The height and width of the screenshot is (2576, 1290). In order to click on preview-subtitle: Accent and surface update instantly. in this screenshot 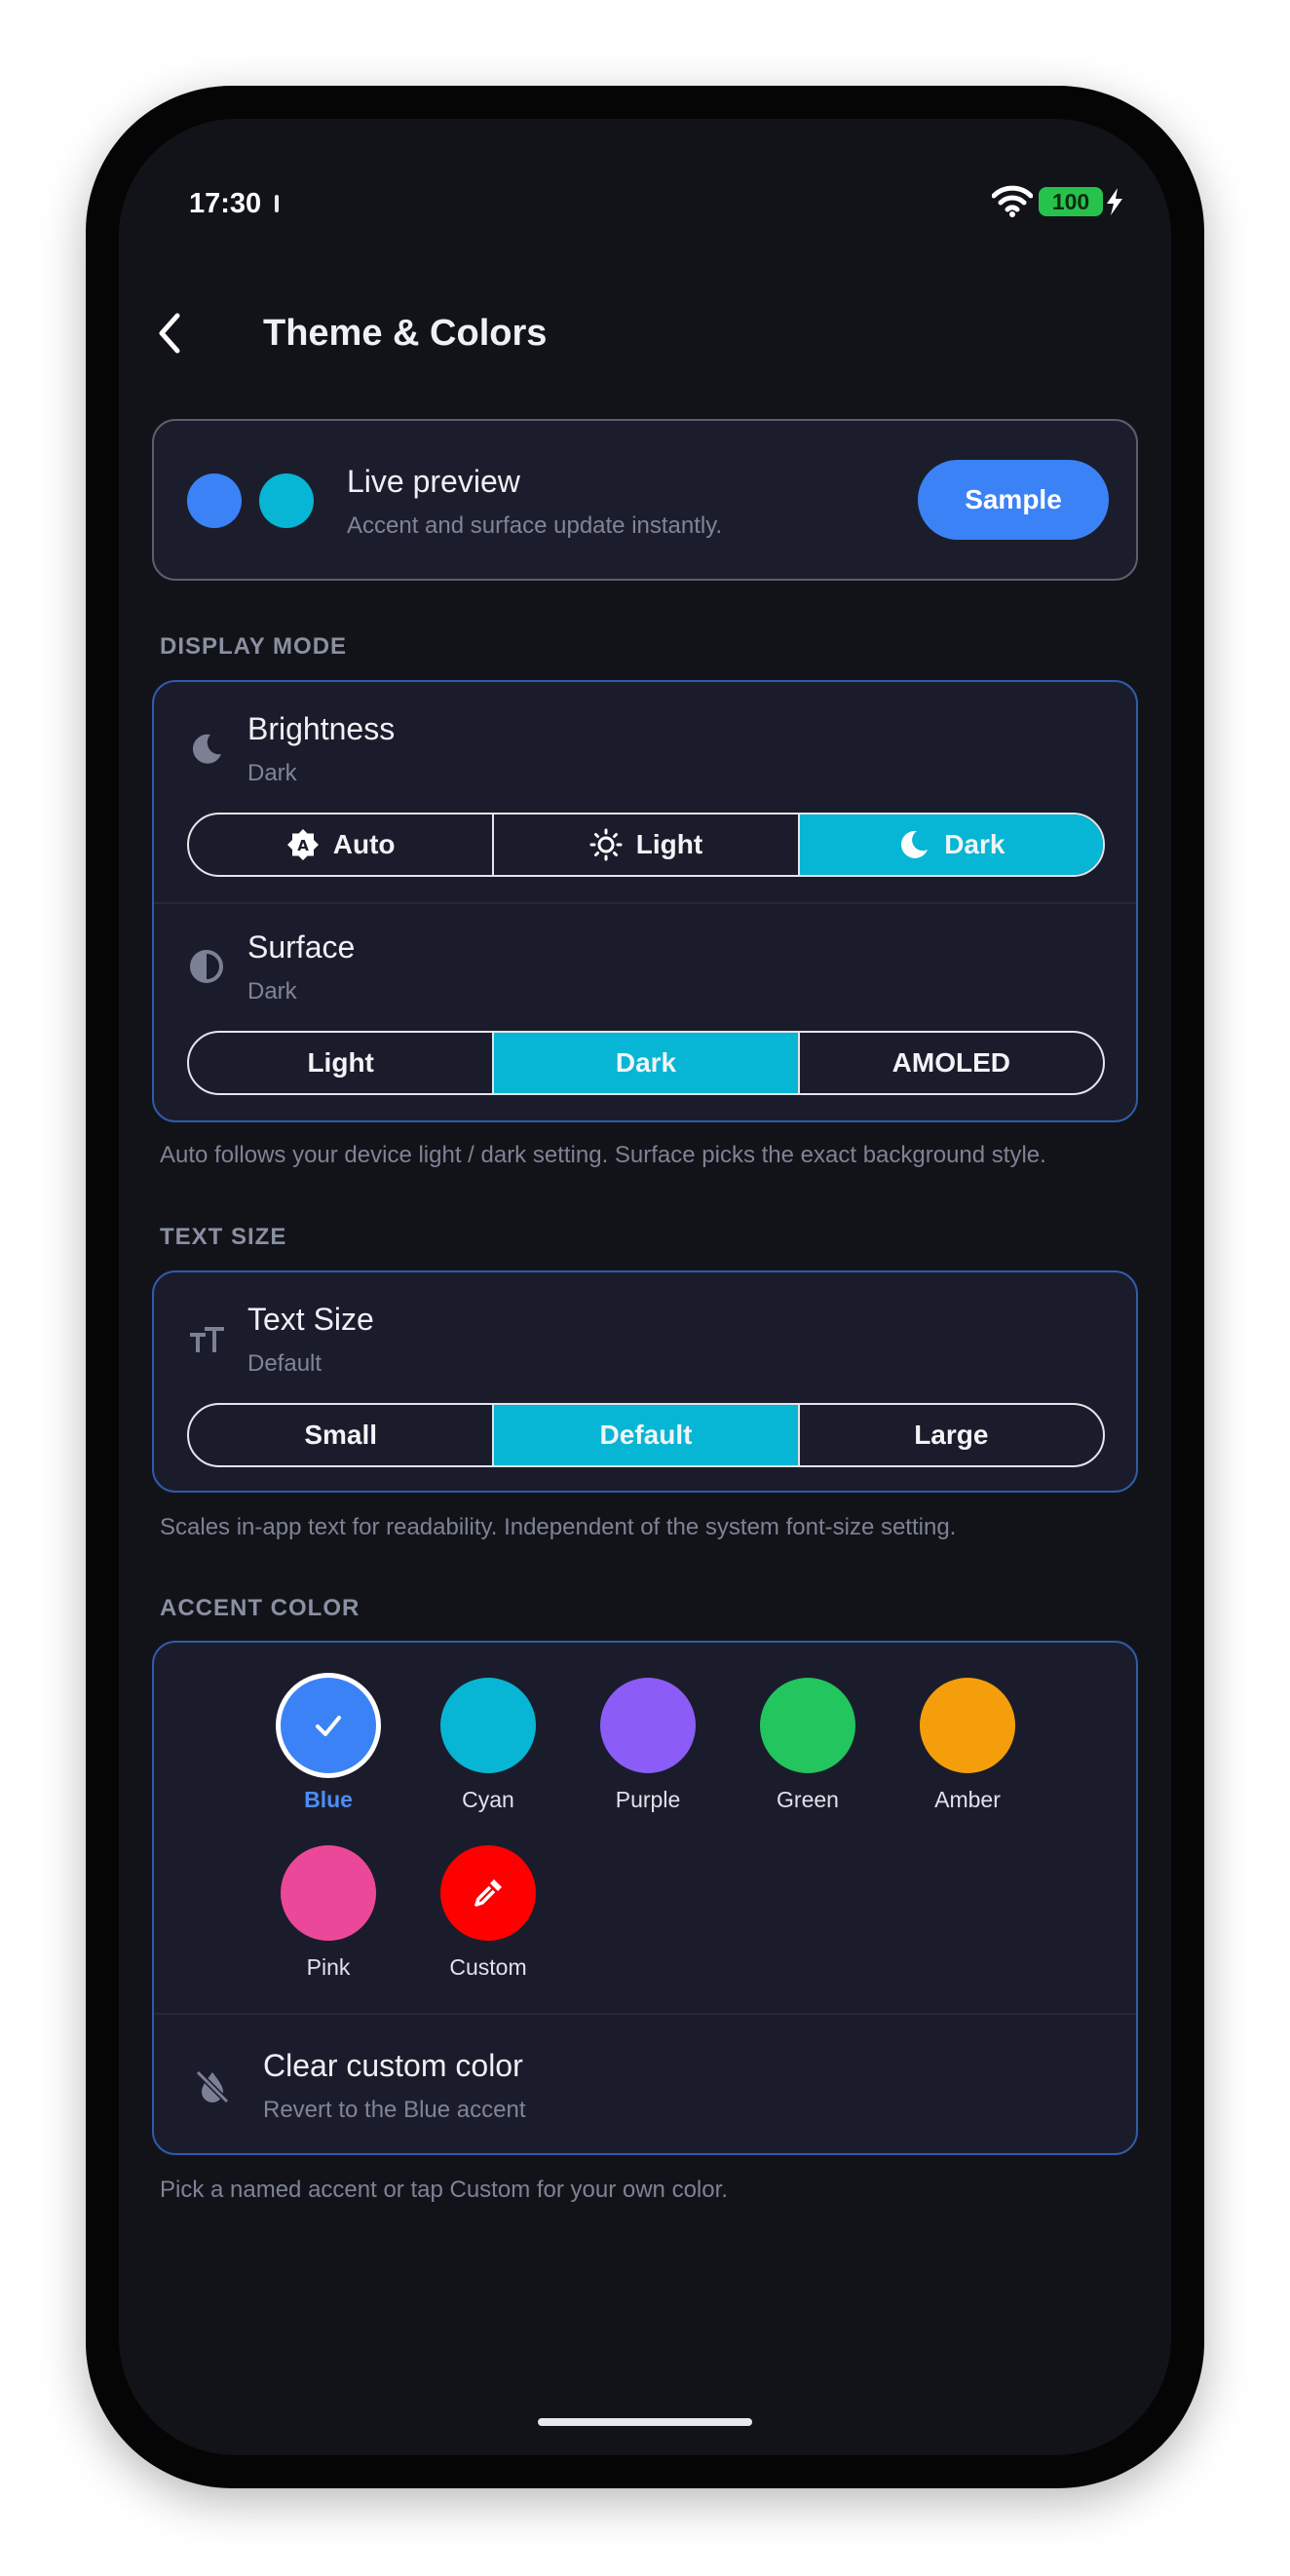, I will do `click(535, 525)`.